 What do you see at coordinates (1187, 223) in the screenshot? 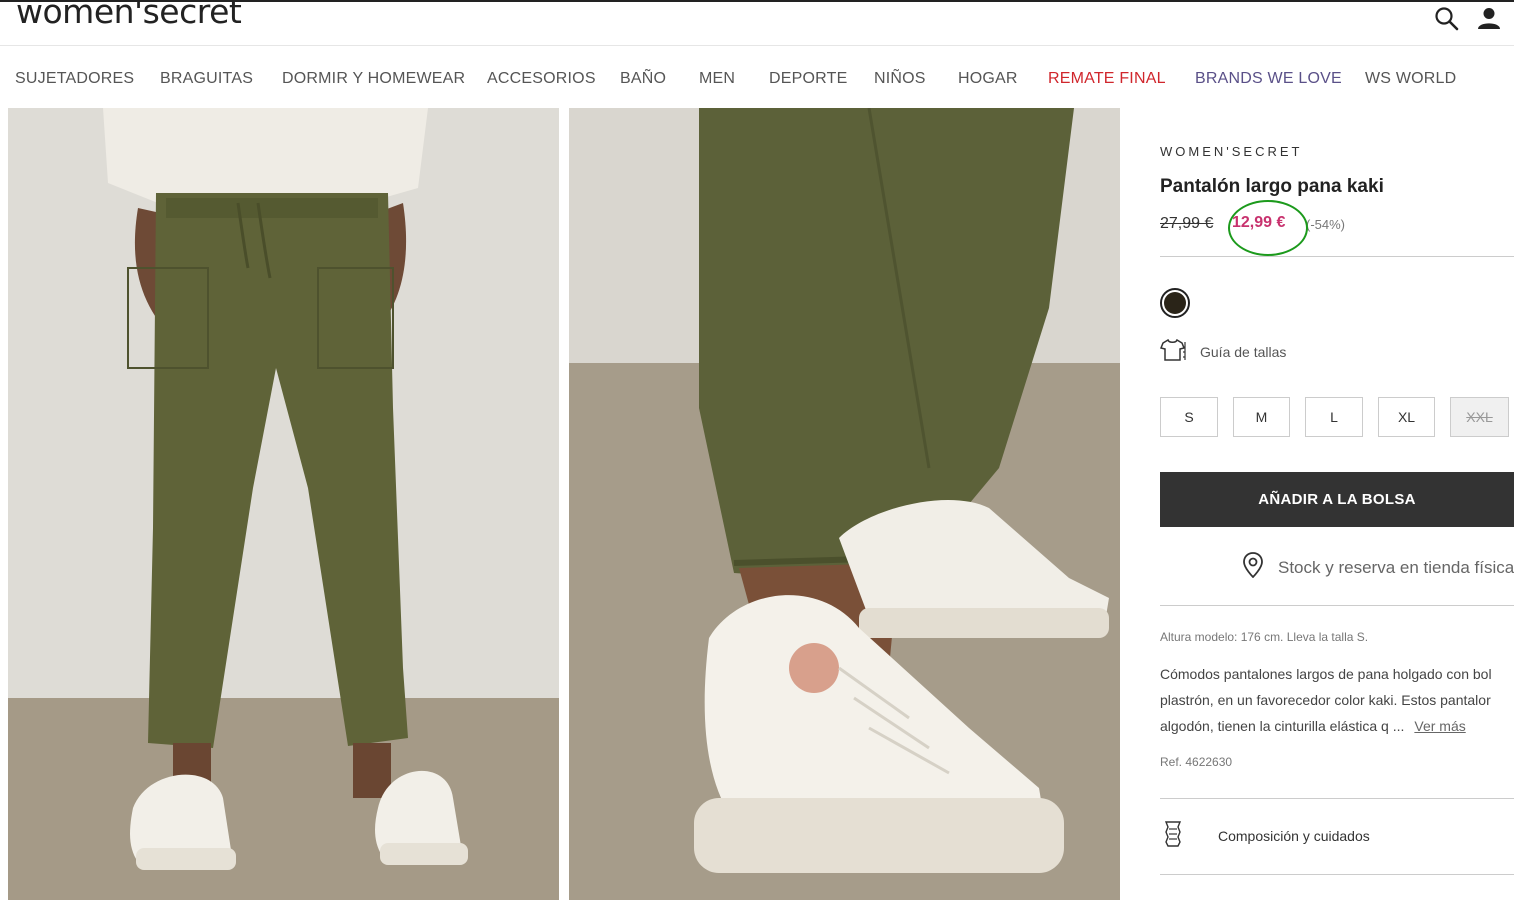
I see `old-price: 27,99 €` at bounding box center [1187, 223].